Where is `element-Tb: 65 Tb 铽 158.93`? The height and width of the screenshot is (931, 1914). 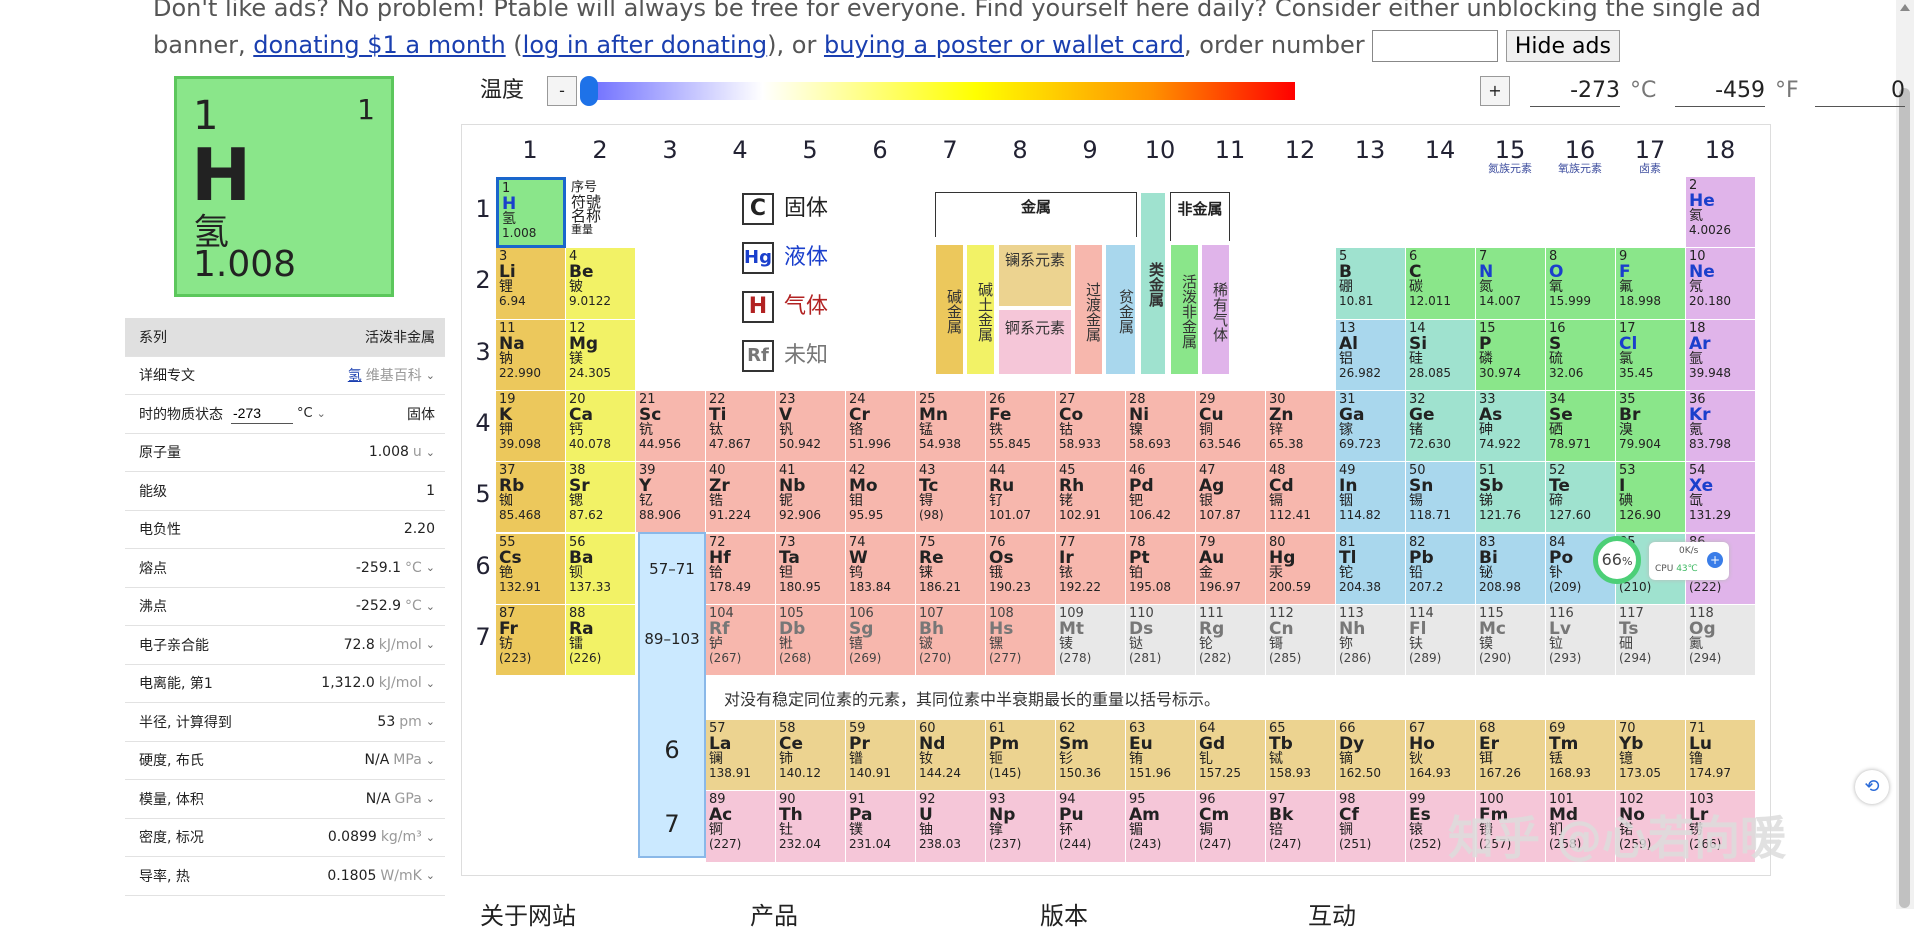 element-Tb: 65 Tb 铽 158.93 is located at coordinates (1301, 756).